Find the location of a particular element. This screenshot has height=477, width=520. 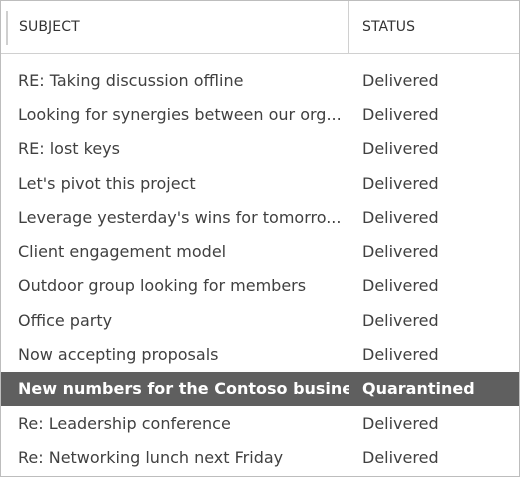

row-subject: Let's pivot this project is located at coordinates (107, 183).